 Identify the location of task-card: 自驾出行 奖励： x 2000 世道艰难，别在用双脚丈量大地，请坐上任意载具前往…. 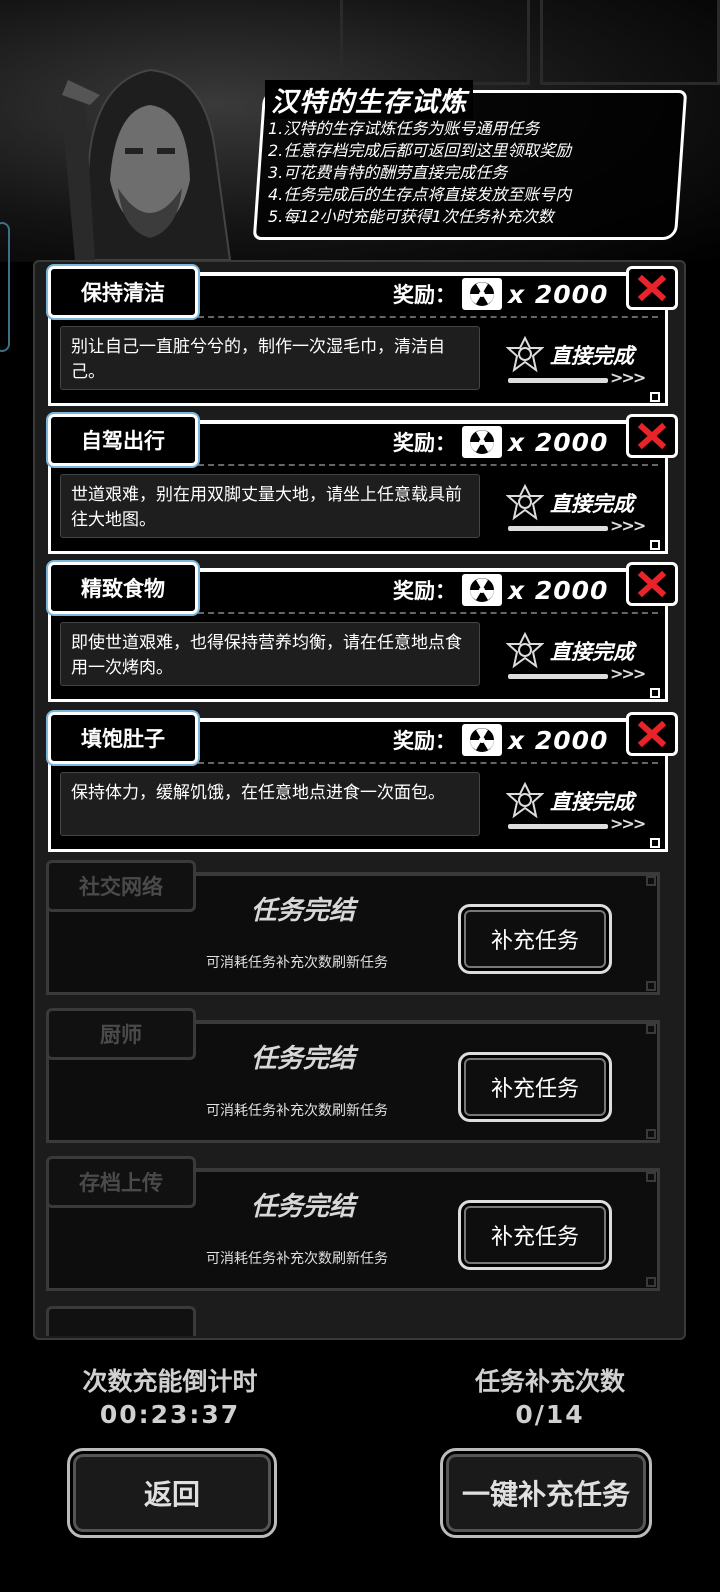
(363, 484).